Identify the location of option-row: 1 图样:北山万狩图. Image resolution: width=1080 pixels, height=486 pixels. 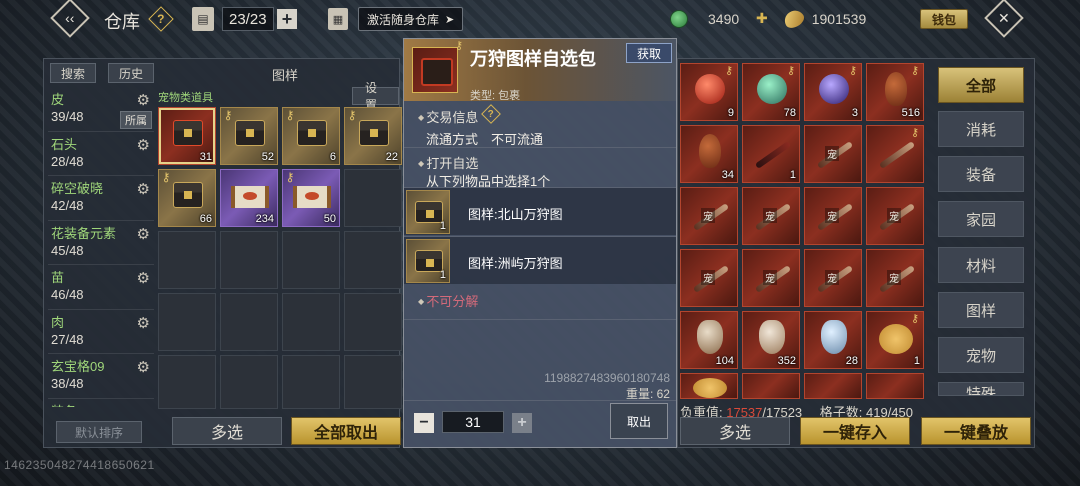
(540, 211).